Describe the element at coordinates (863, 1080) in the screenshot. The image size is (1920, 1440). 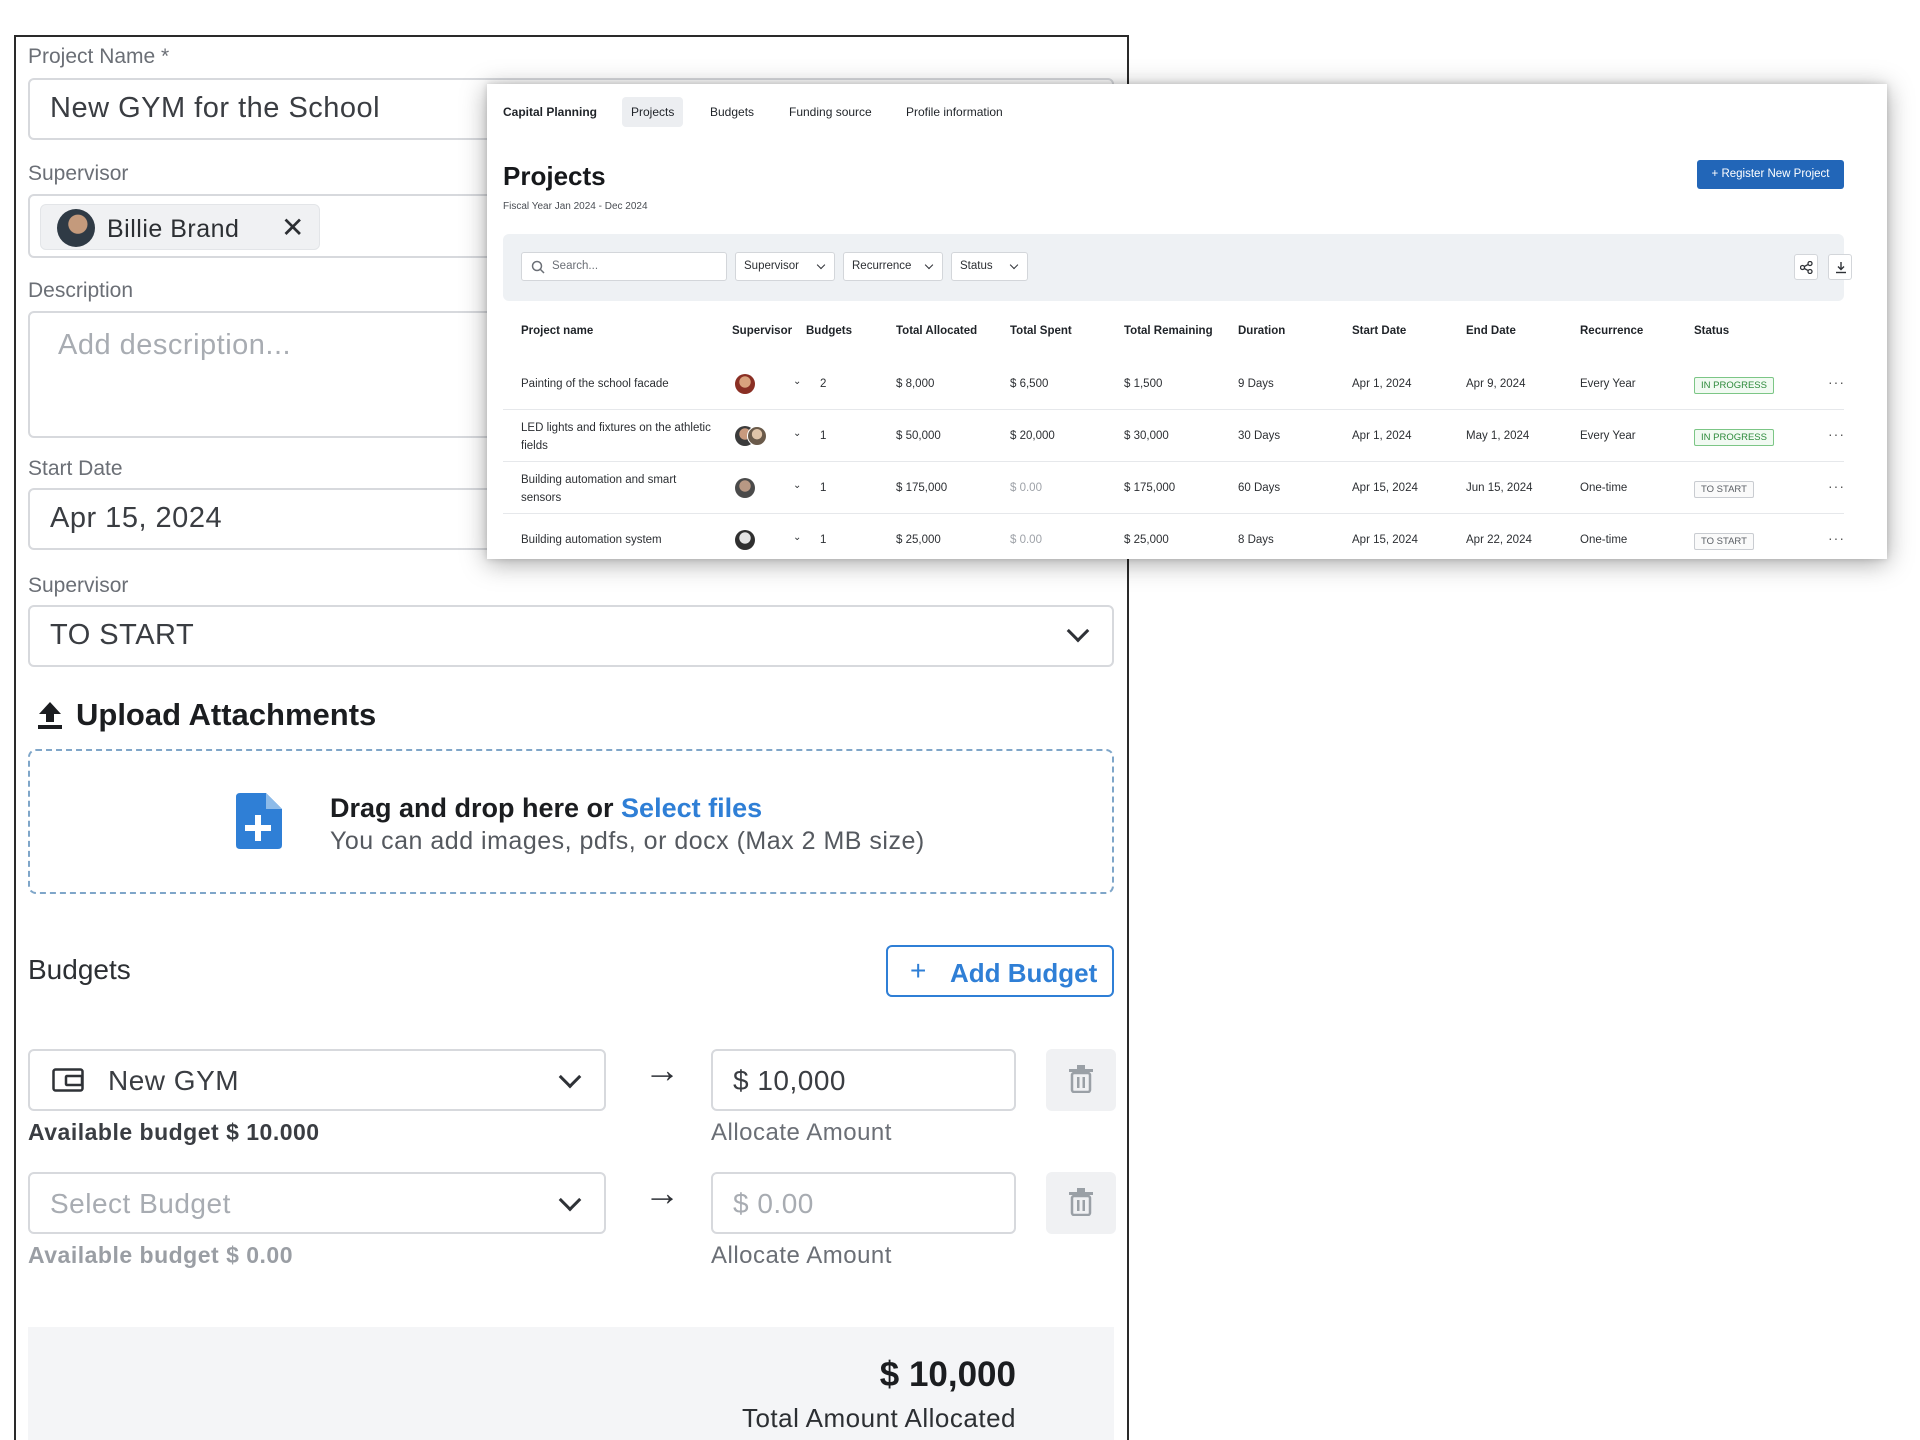
I see `allocate-amount-input: $ 10,000` at that location.